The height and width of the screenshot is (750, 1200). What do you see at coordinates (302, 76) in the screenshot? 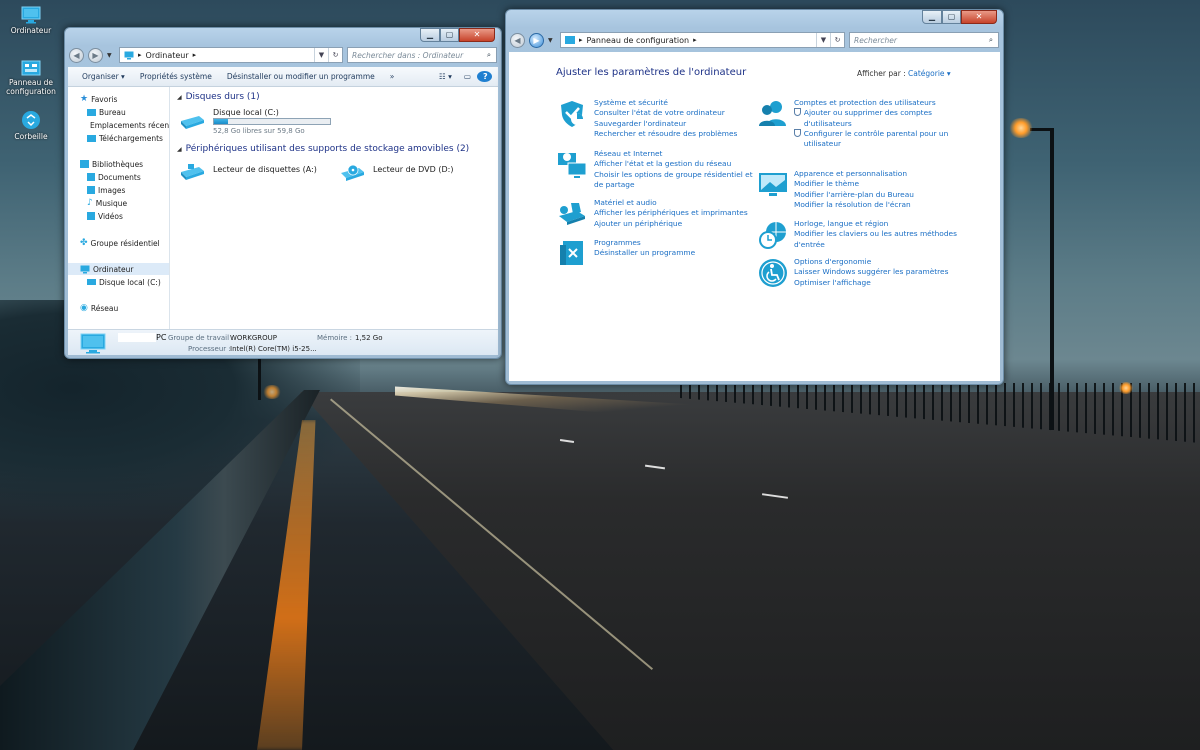
I see `uninstall-program-button: Désinstaller ou modifier un programme` at bounding box center [302, 76].